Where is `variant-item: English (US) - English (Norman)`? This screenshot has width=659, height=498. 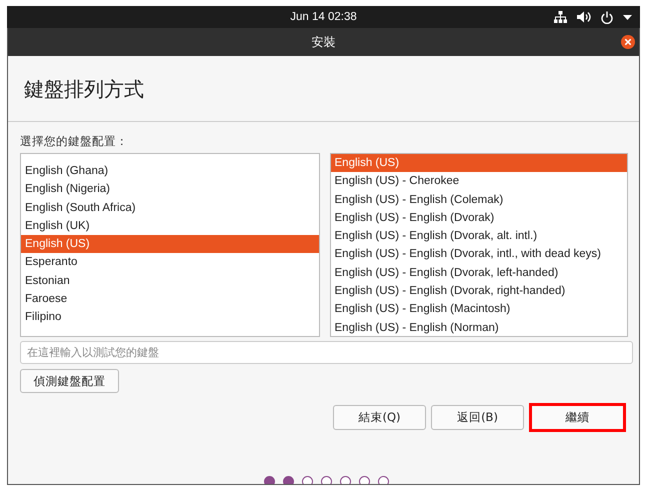 variant-item: English (US) - English (Norman) is located at coordinates (478, 327).